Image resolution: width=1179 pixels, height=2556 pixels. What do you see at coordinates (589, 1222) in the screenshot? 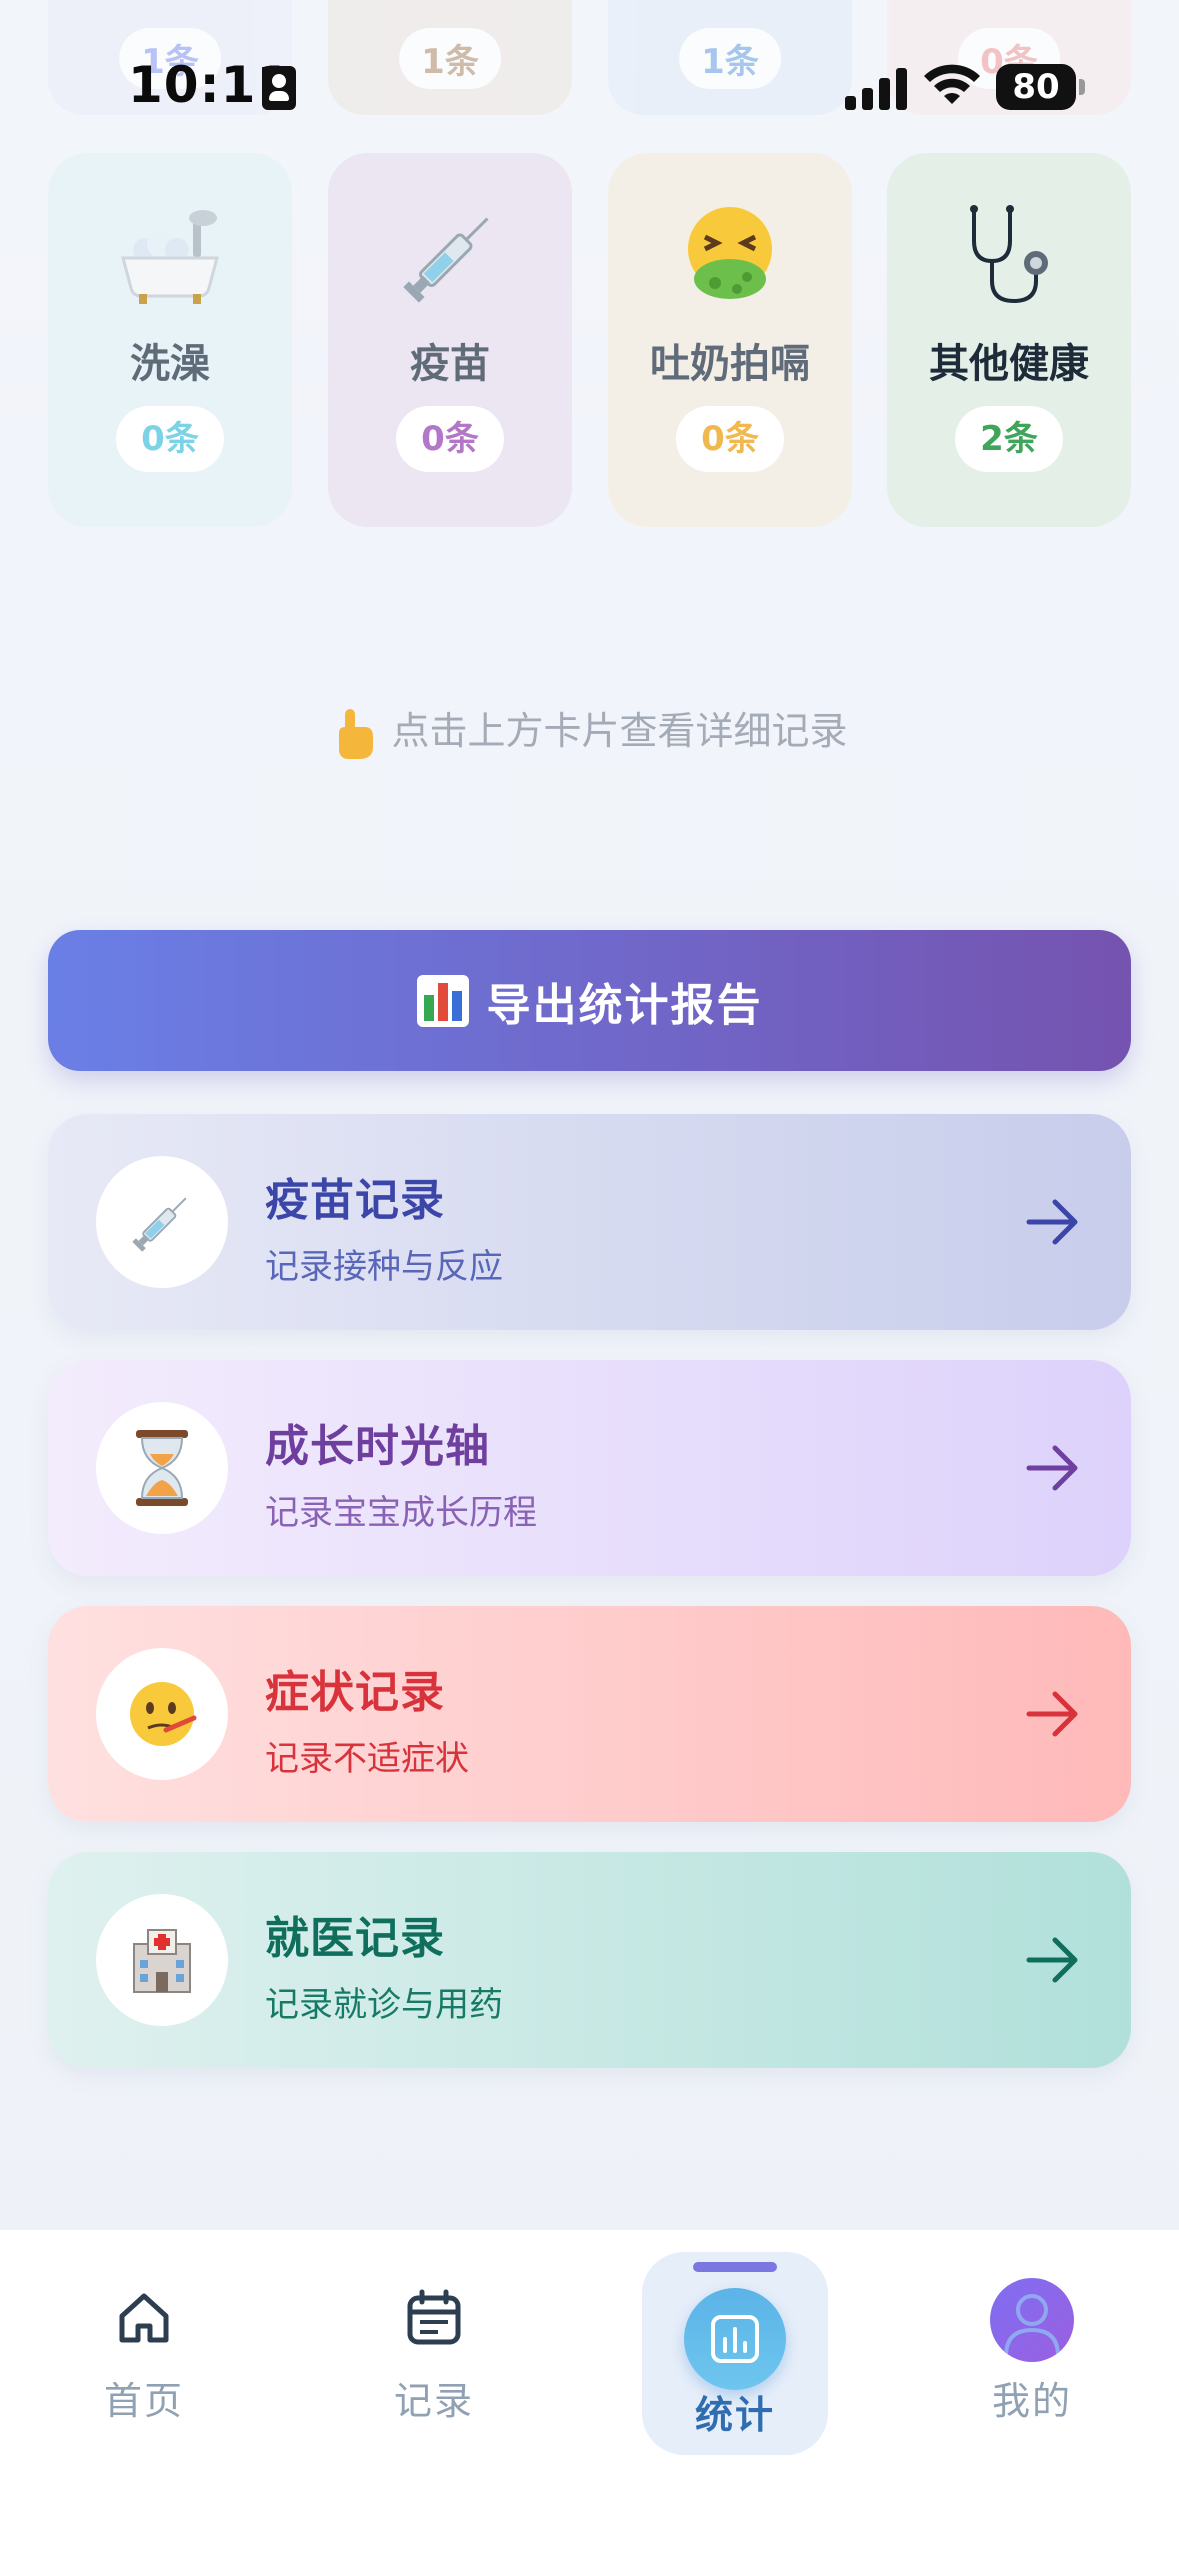
I see `vaccine-record-entry: 疫苗记录 记录接种与反应` at bounding box center [589, 1222].